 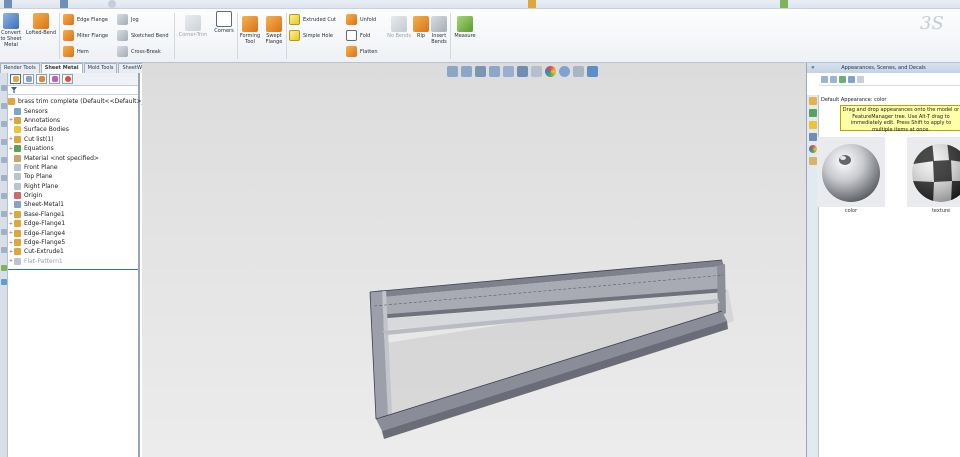 I want to click on extruded-cut-label: Extruded Cut, so click(x=319, y=19).